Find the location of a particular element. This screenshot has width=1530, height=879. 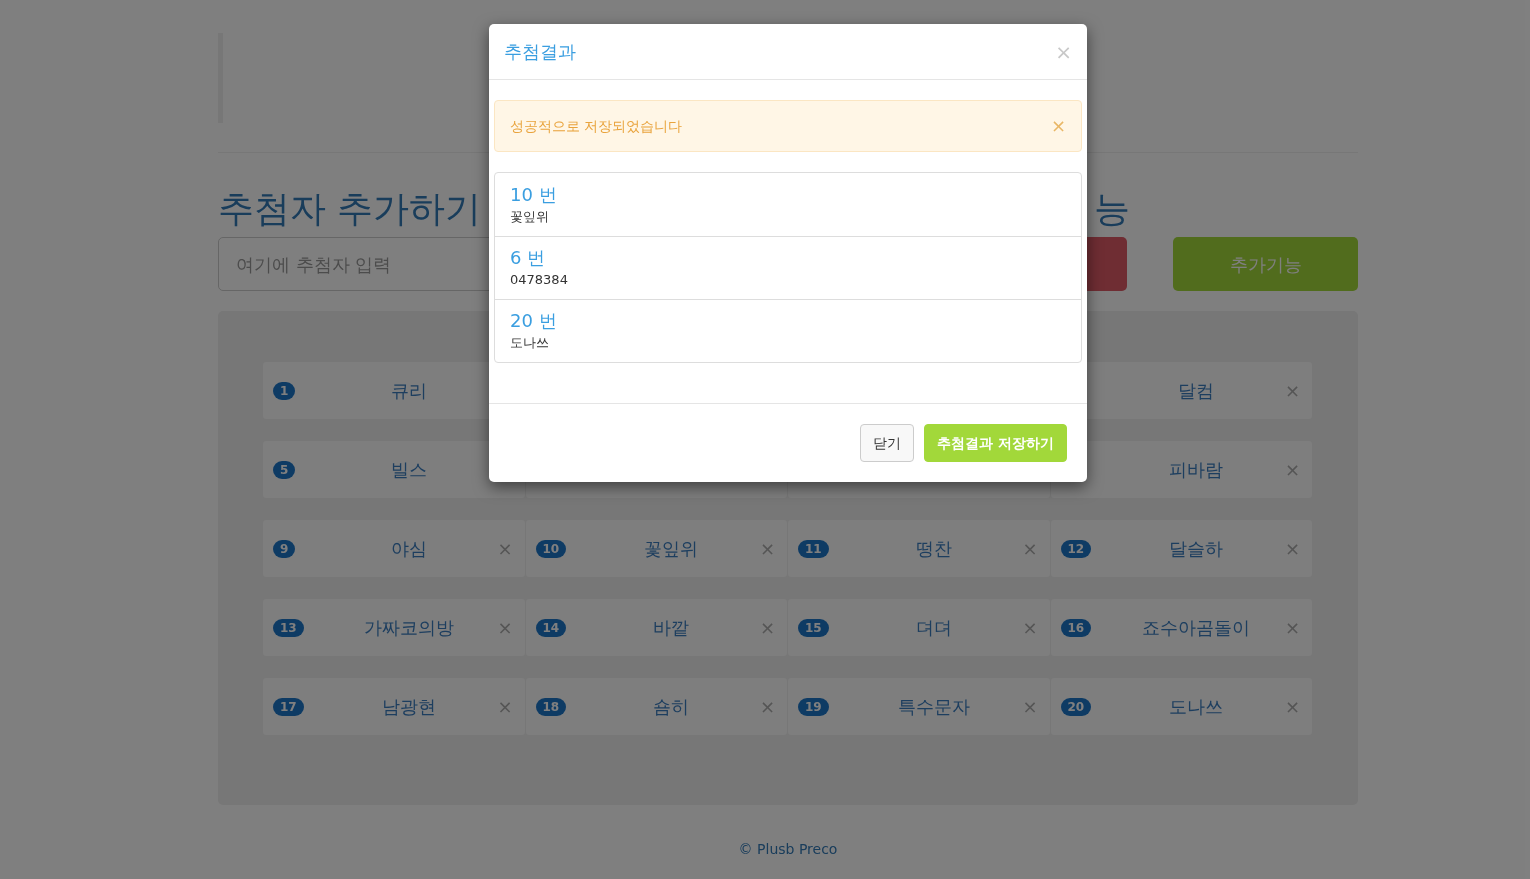

page-heading: 추첨자 추가하기 is located at coordinates (350, 209).